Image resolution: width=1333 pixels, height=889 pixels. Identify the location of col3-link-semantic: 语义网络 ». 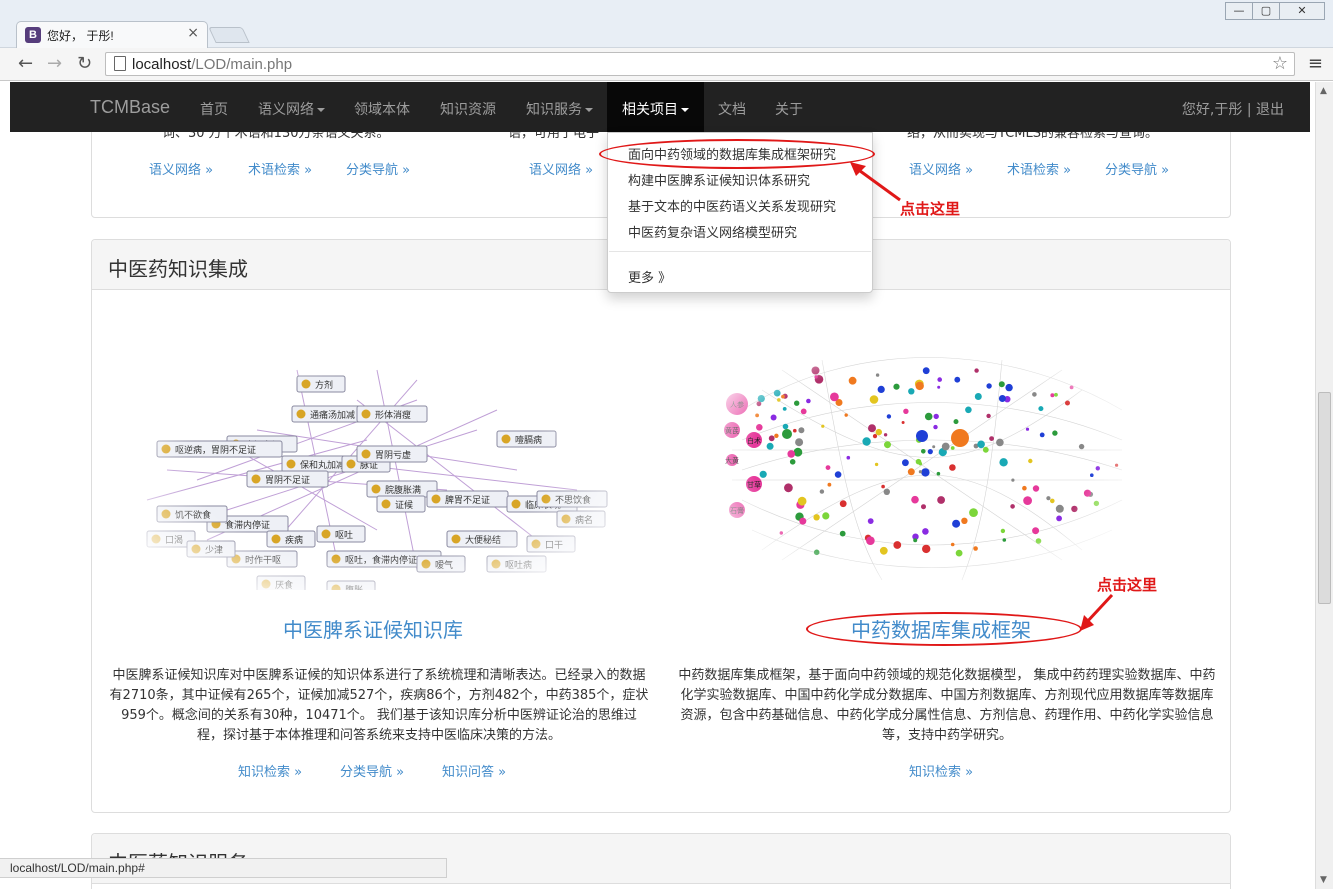
(941, 168).